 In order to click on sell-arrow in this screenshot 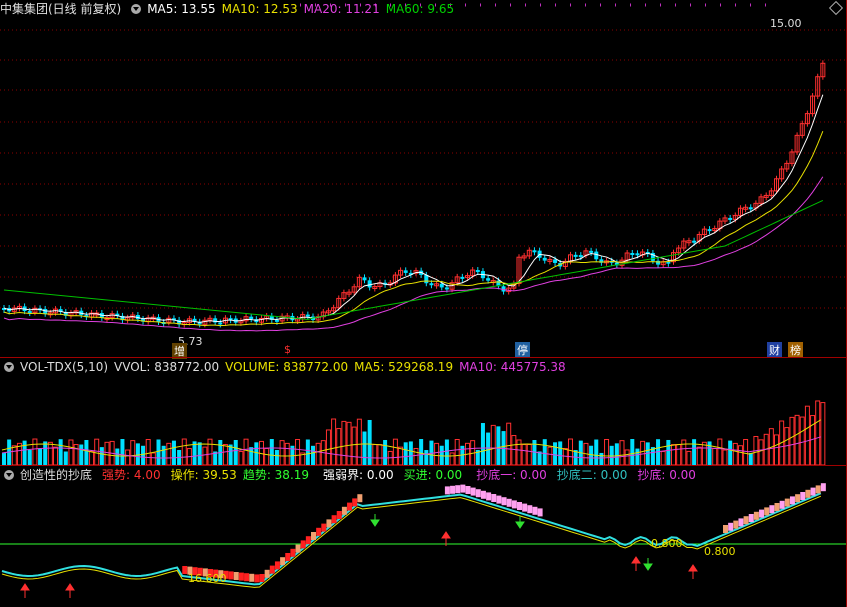, I will do `click(520, 522)`.